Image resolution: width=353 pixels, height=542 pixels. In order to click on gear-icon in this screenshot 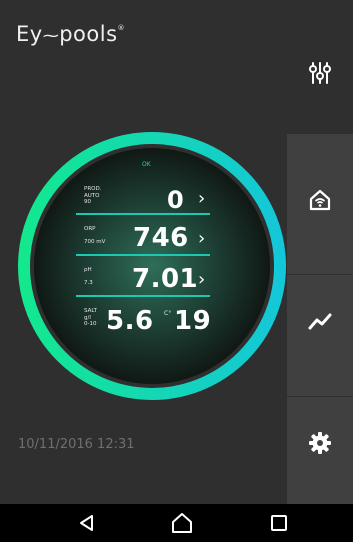, I will do `click(320, 443)`.